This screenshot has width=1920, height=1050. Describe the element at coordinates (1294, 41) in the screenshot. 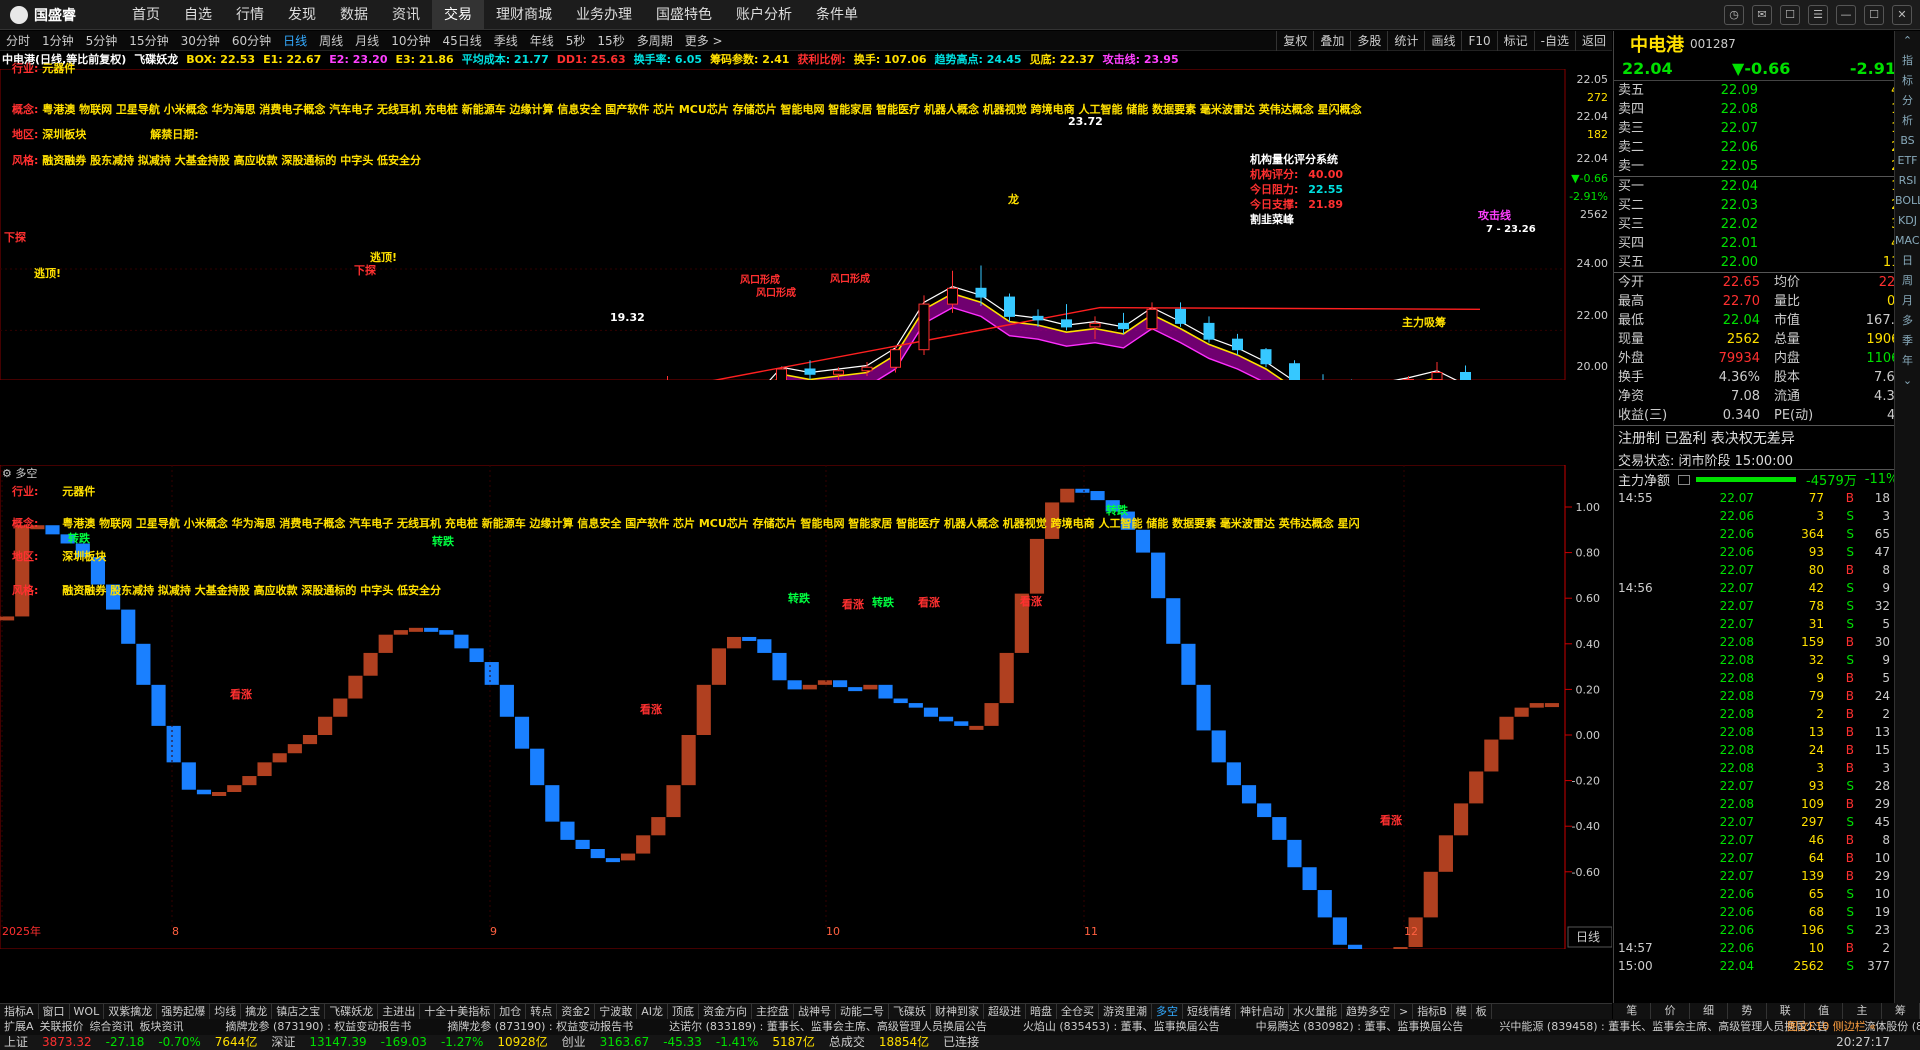

I see `tool-button-0: 复权` at that location.